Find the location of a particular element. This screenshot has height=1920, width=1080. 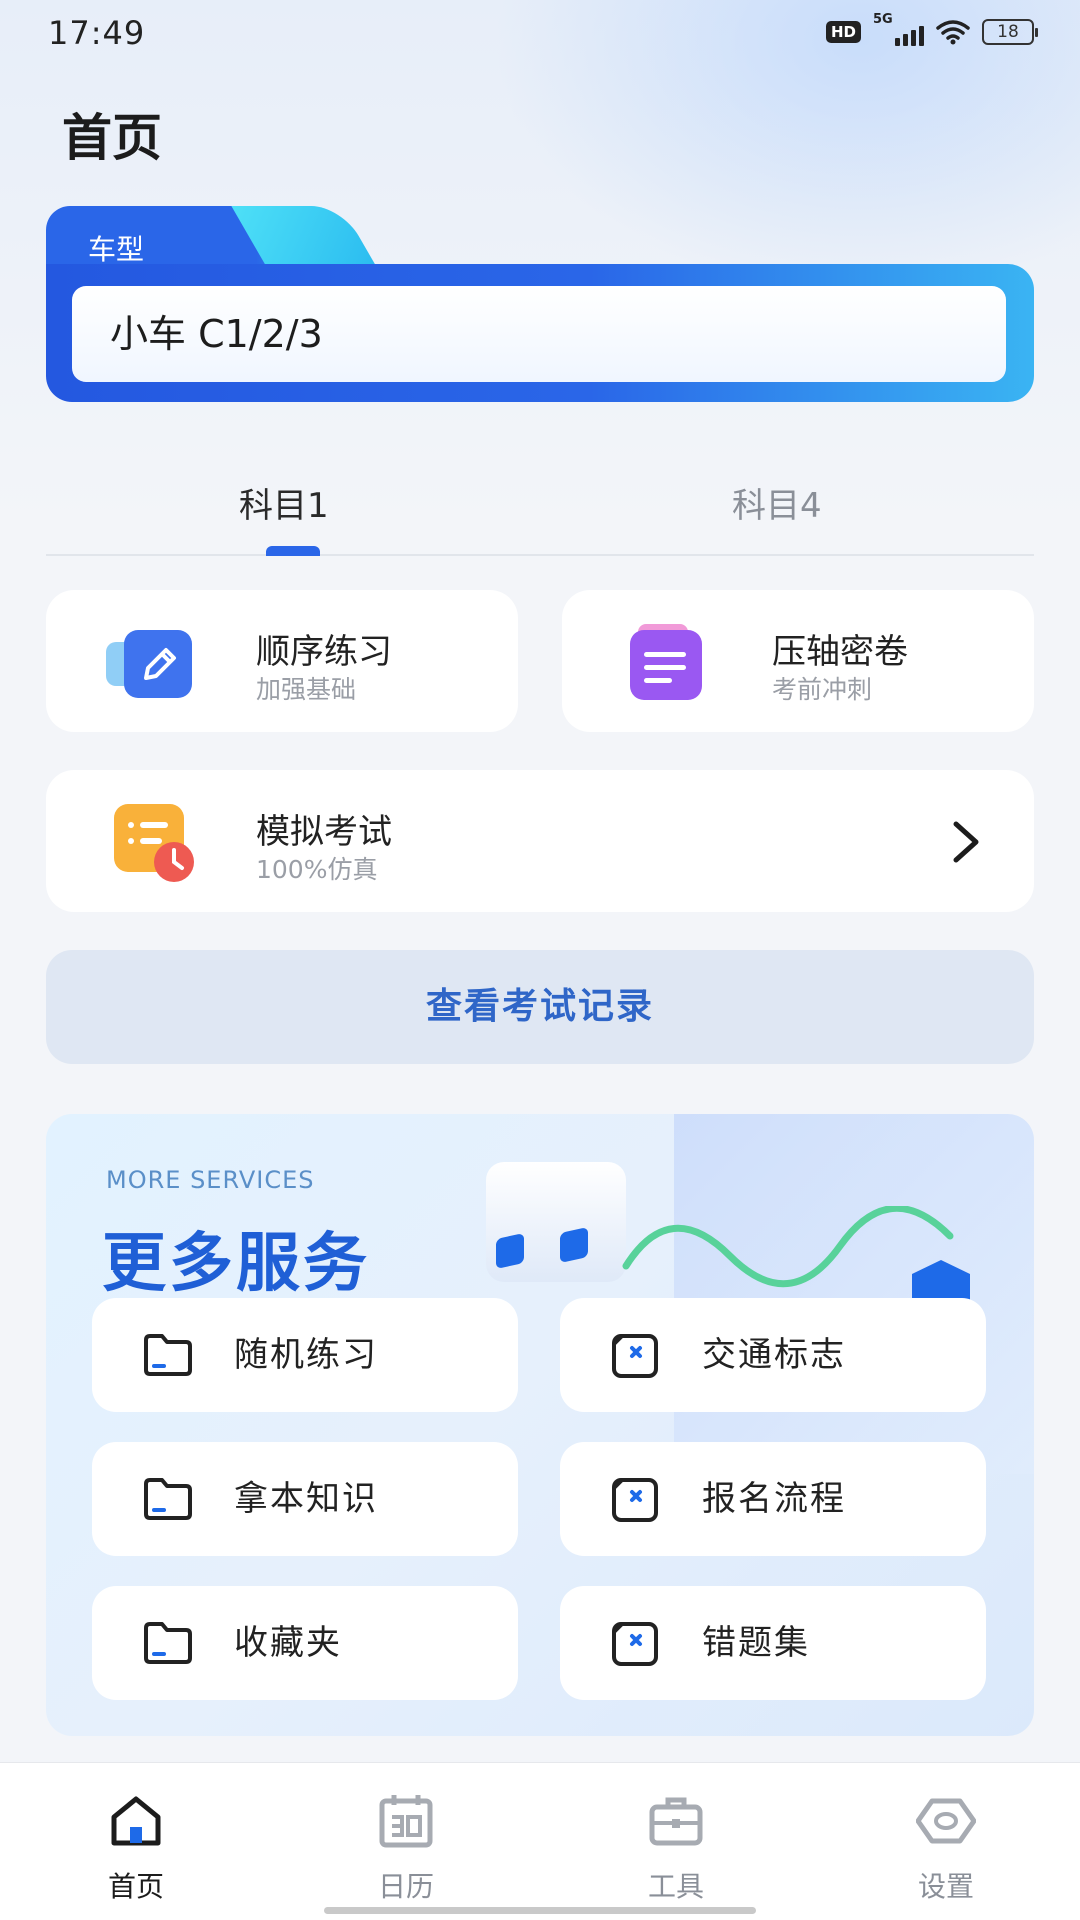

sequential-practice-subtitle: 加强基础 is located at coordinates (306, 689).